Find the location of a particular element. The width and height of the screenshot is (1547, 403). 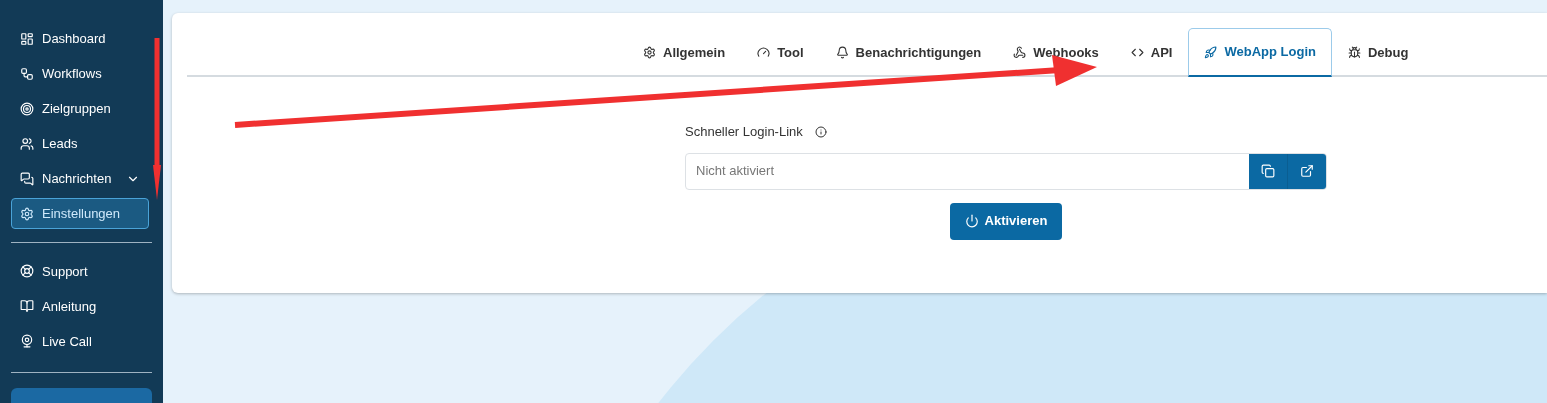

bell-icon is located at coordinates (842, 52).